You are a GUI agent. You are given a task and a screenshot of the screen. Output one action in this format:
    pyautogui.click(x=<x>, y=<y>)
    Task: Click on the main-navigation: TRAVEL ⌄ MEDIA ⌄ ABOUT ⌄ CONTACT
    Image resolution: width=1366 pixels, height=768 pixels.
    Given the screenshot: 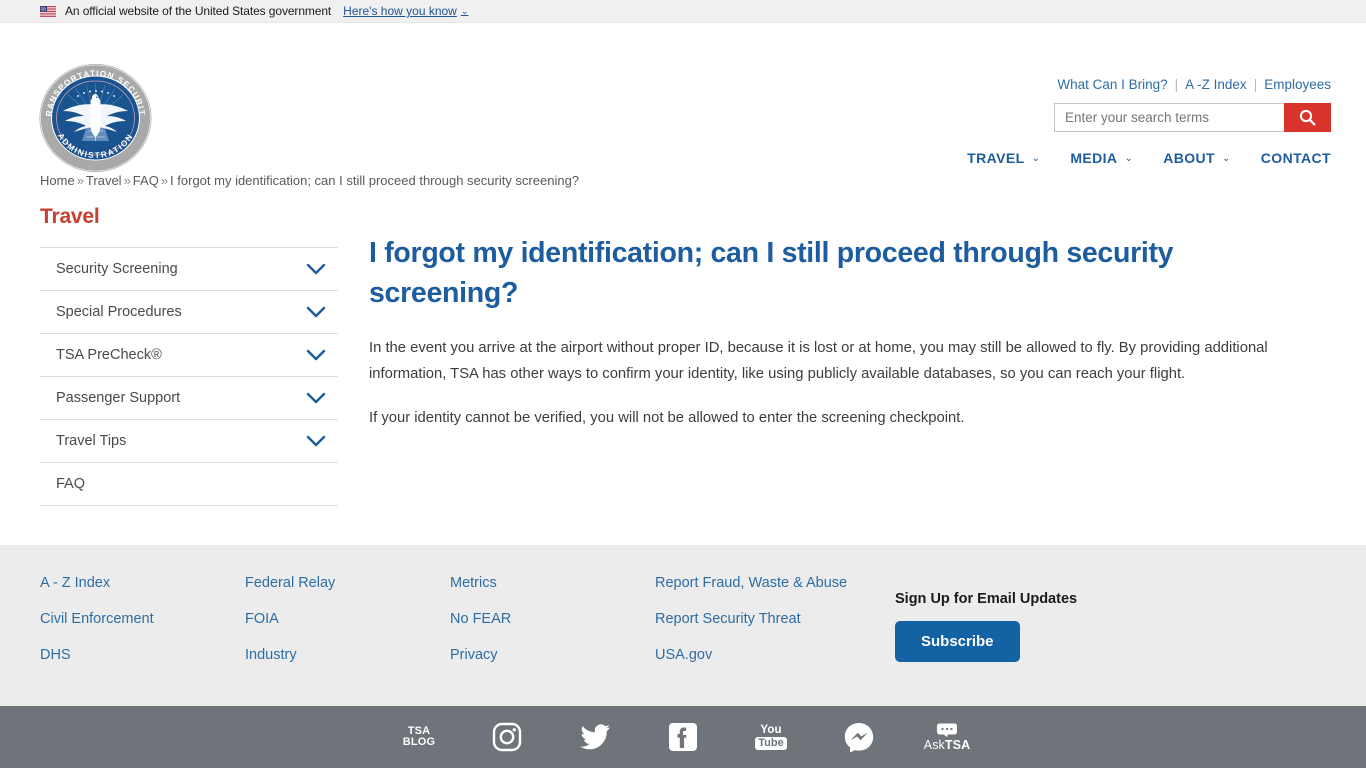 What is the action you would take?
    pyautogui.click(x=1149, y=158)
    